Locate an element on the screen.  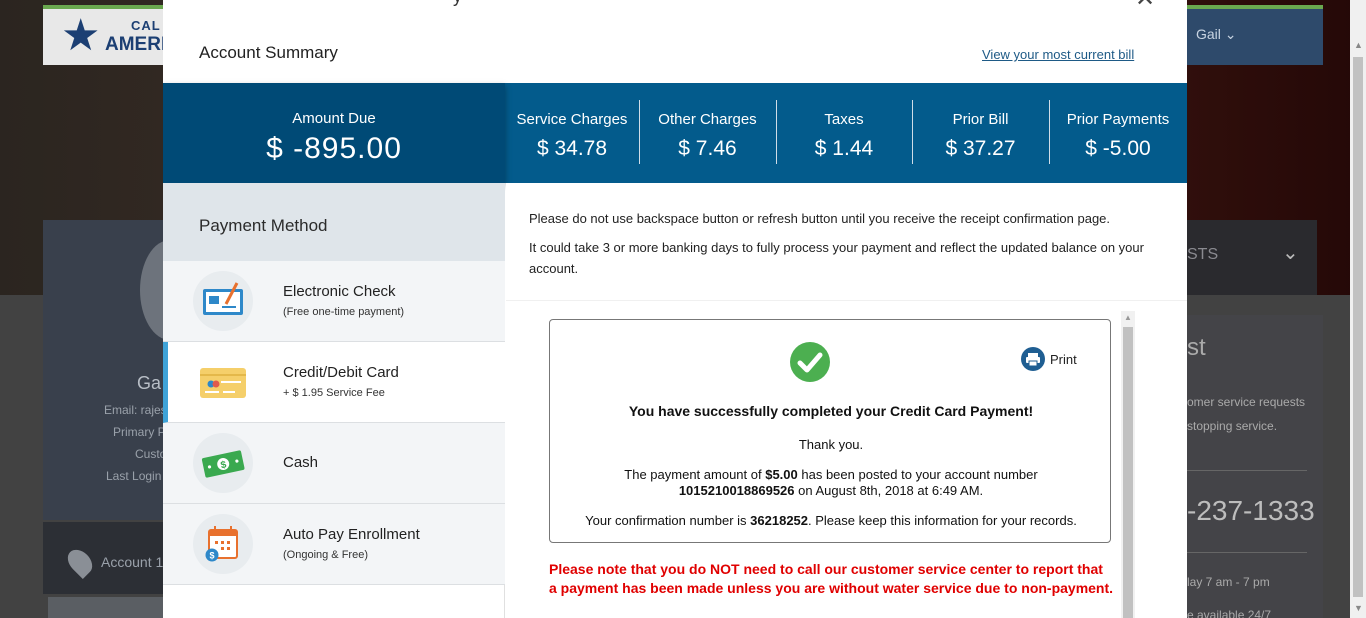
payment-option-cash: $ Cash is located at coordinates (334, 463).